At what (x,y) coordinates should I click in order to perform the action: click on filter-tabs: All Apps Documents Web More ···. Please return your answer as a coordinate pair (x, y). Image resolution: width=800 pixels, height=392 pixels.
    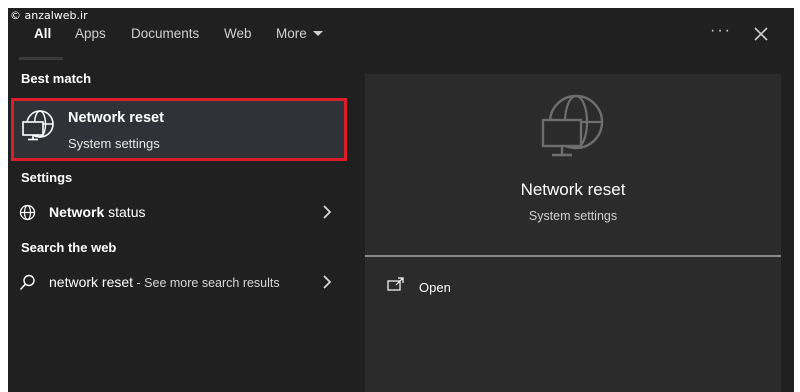
    Looking at the image, I should click on (401, 34).